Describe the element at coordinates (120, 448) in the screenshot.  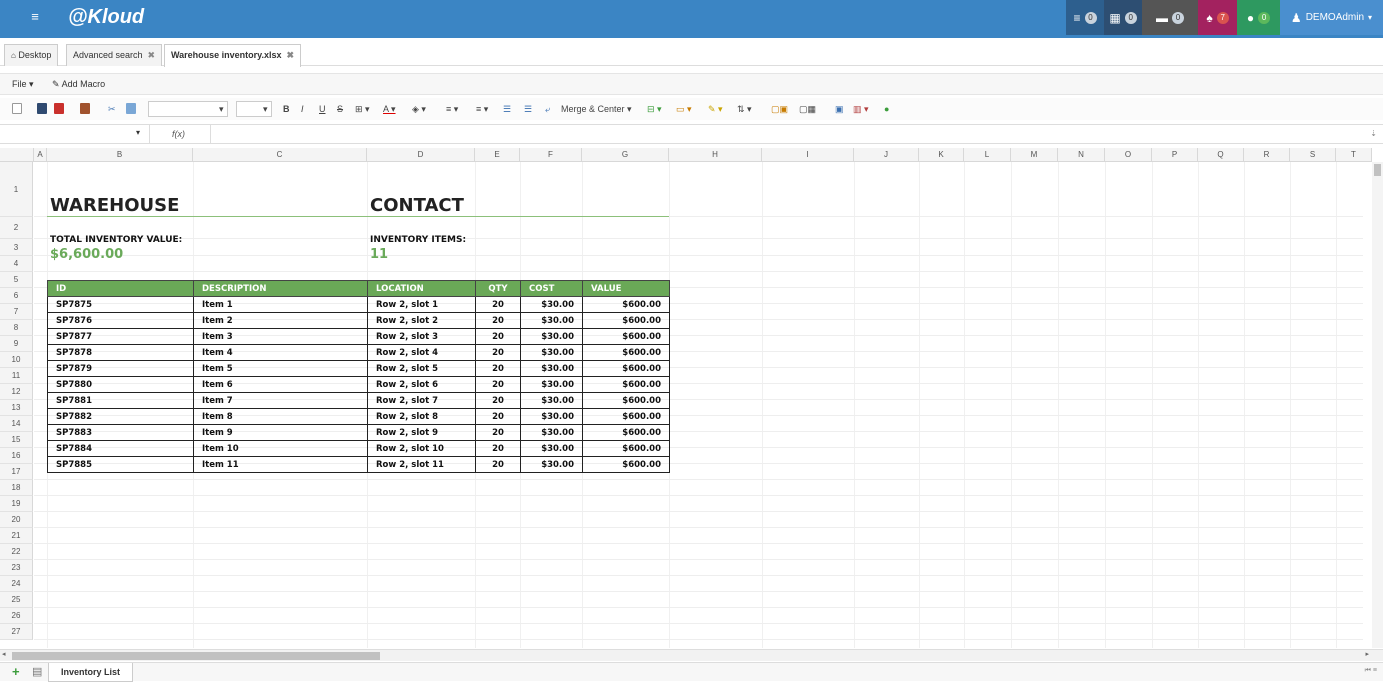
I see `table-cell: SP7884` at that location.